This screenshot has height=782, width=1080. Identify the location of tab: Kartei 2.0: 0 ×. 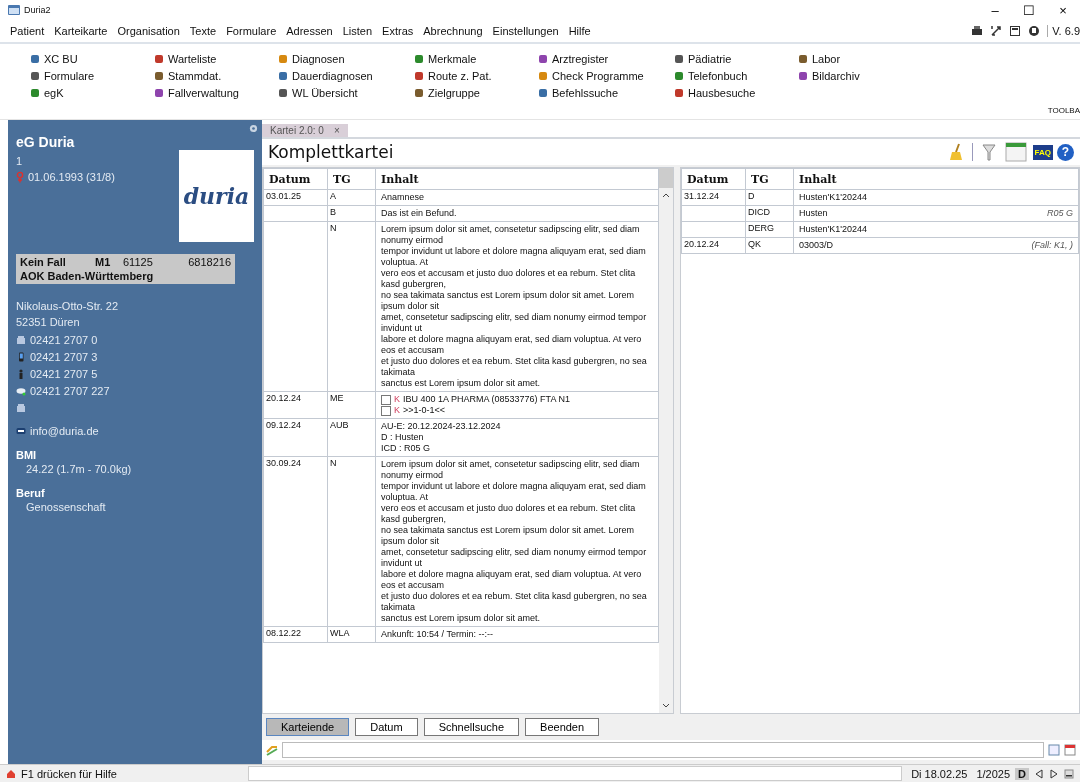
(305, 130).